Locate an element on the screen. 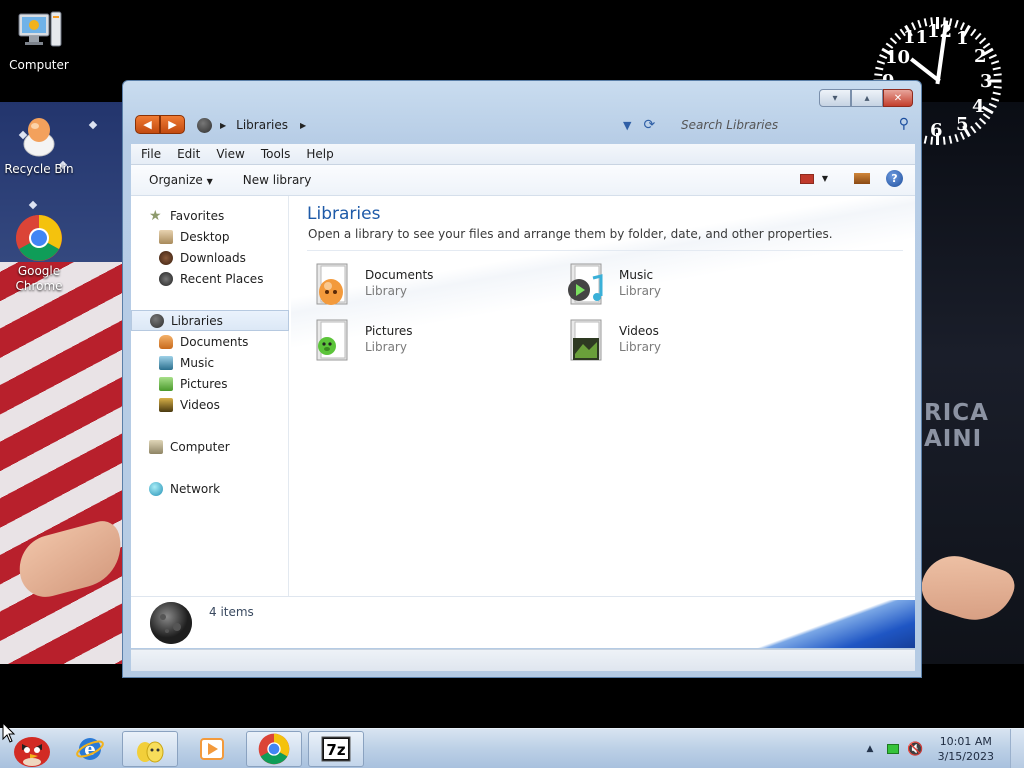 This screenshot has height=768, width=1024. maximize-button: ▴ is located at coordinates (867, 98).